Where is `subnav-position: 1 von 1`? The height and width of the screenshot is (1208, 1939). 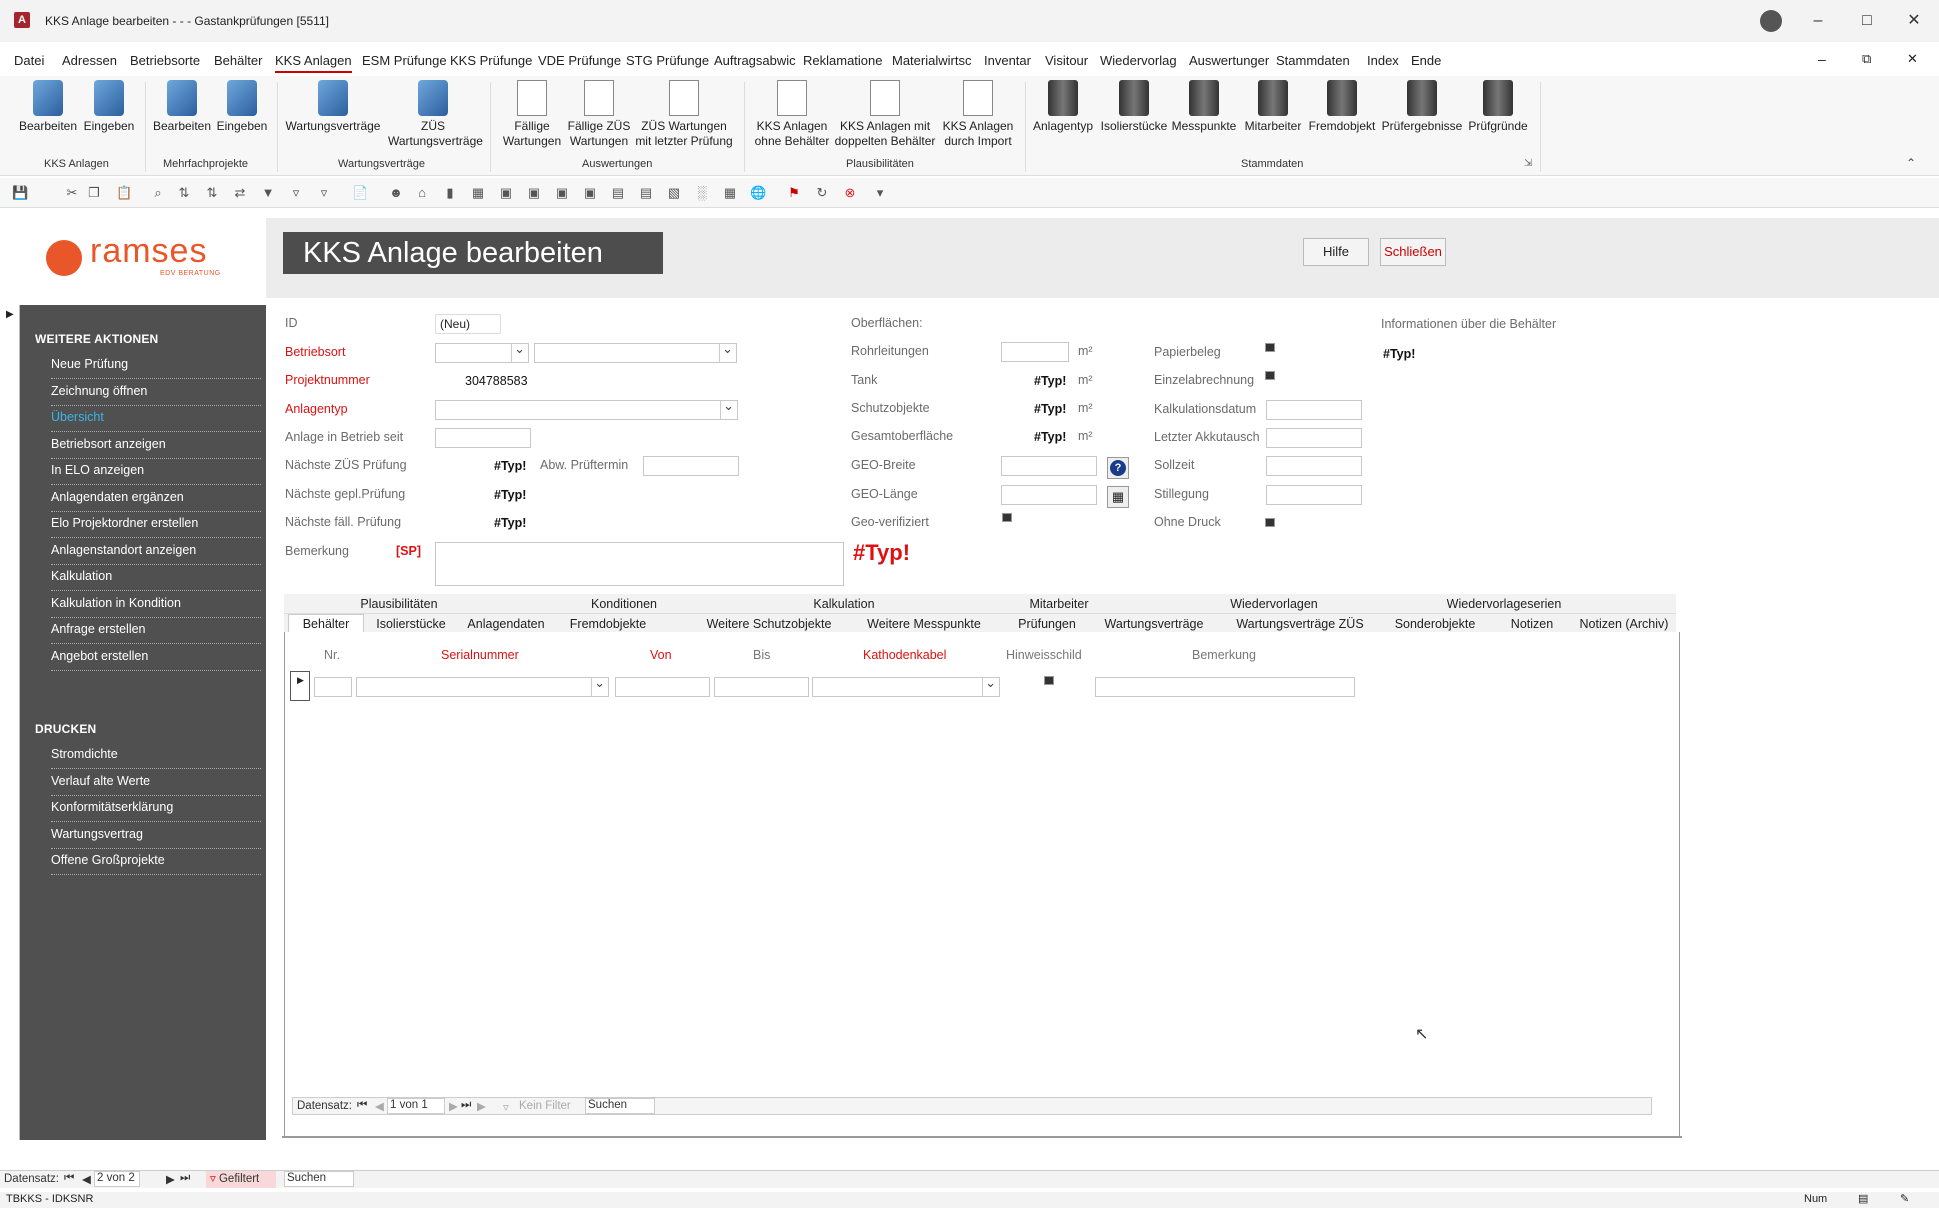
subnav-position: 1 von 1 is located at coordinates (416, 1106).